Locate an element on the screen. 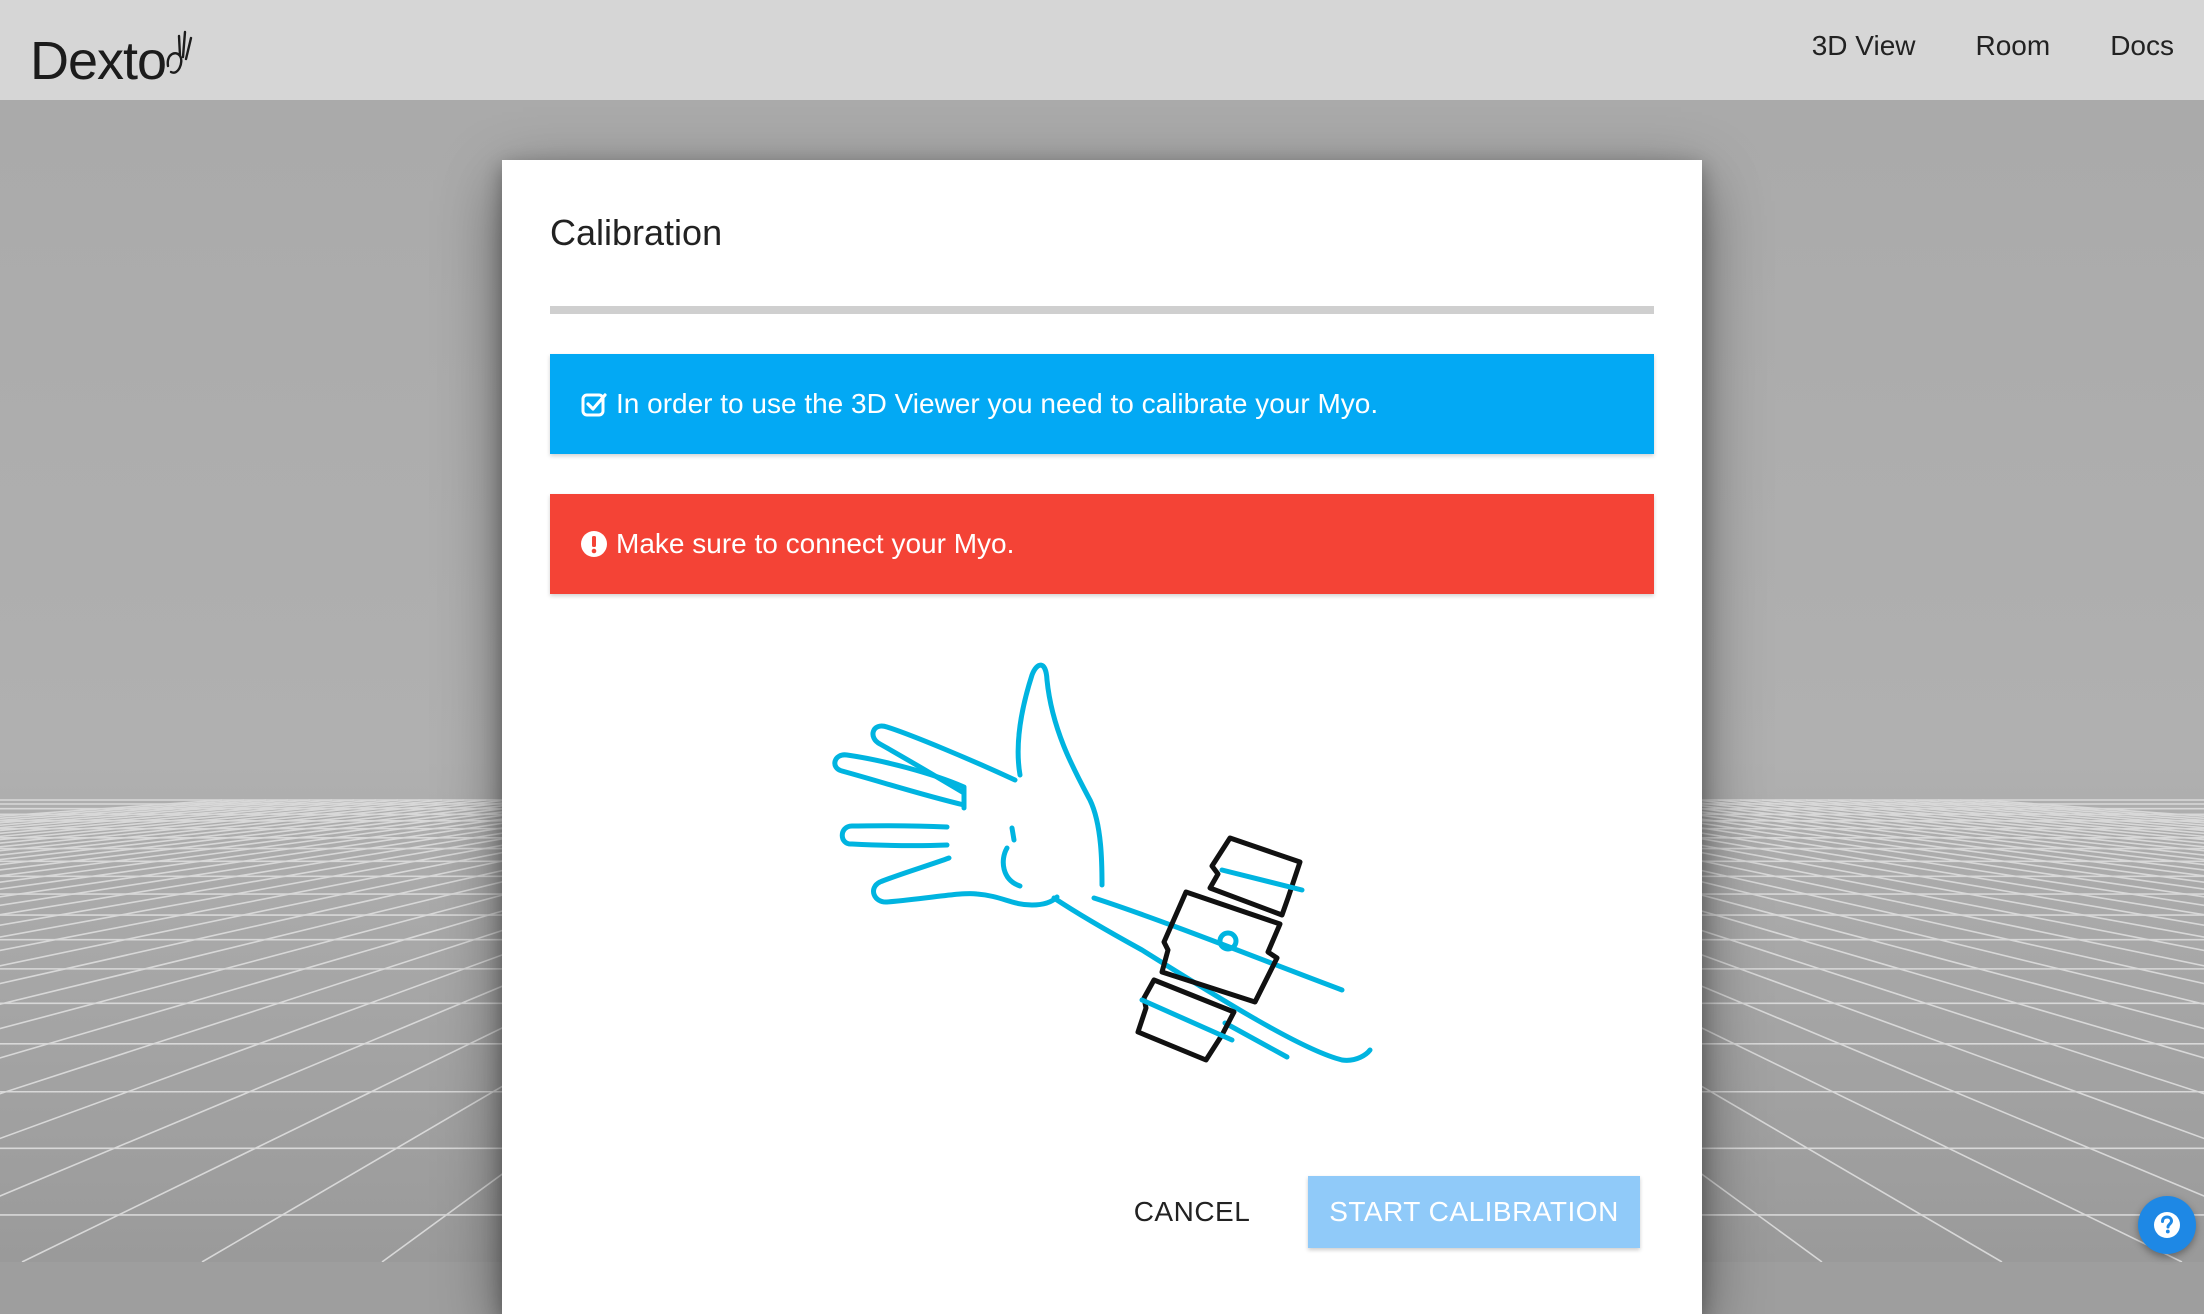 Image resolution: width=2204 pixels, height=1314 pixels. myo-armband-illustration is located at coordinates (1102, 862).